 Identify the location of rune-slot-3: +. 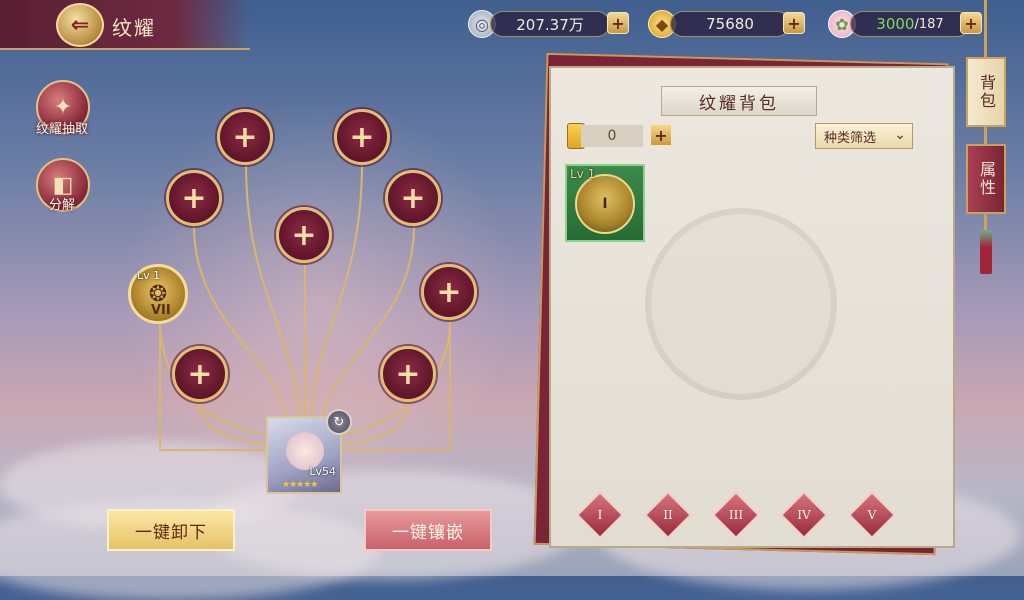
(194, 198).